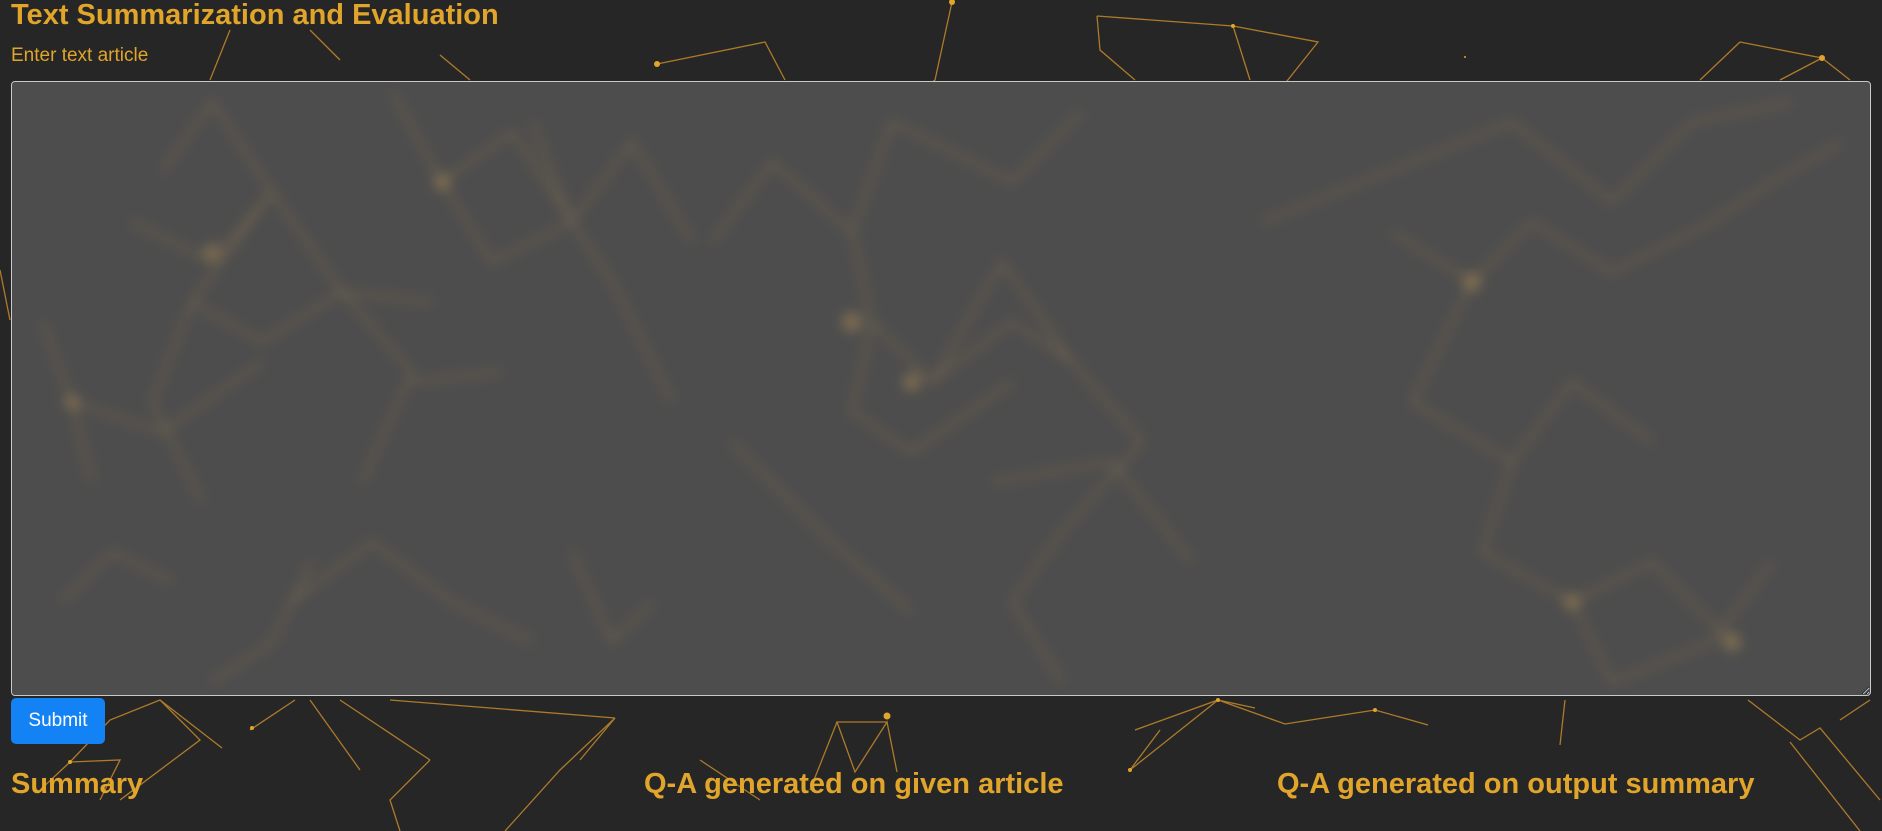  What do you see at coordinates (255, 15) in the screenshot?
I see `page-title: Text Summarization and Evaluation` at bounding box center [255, 15].